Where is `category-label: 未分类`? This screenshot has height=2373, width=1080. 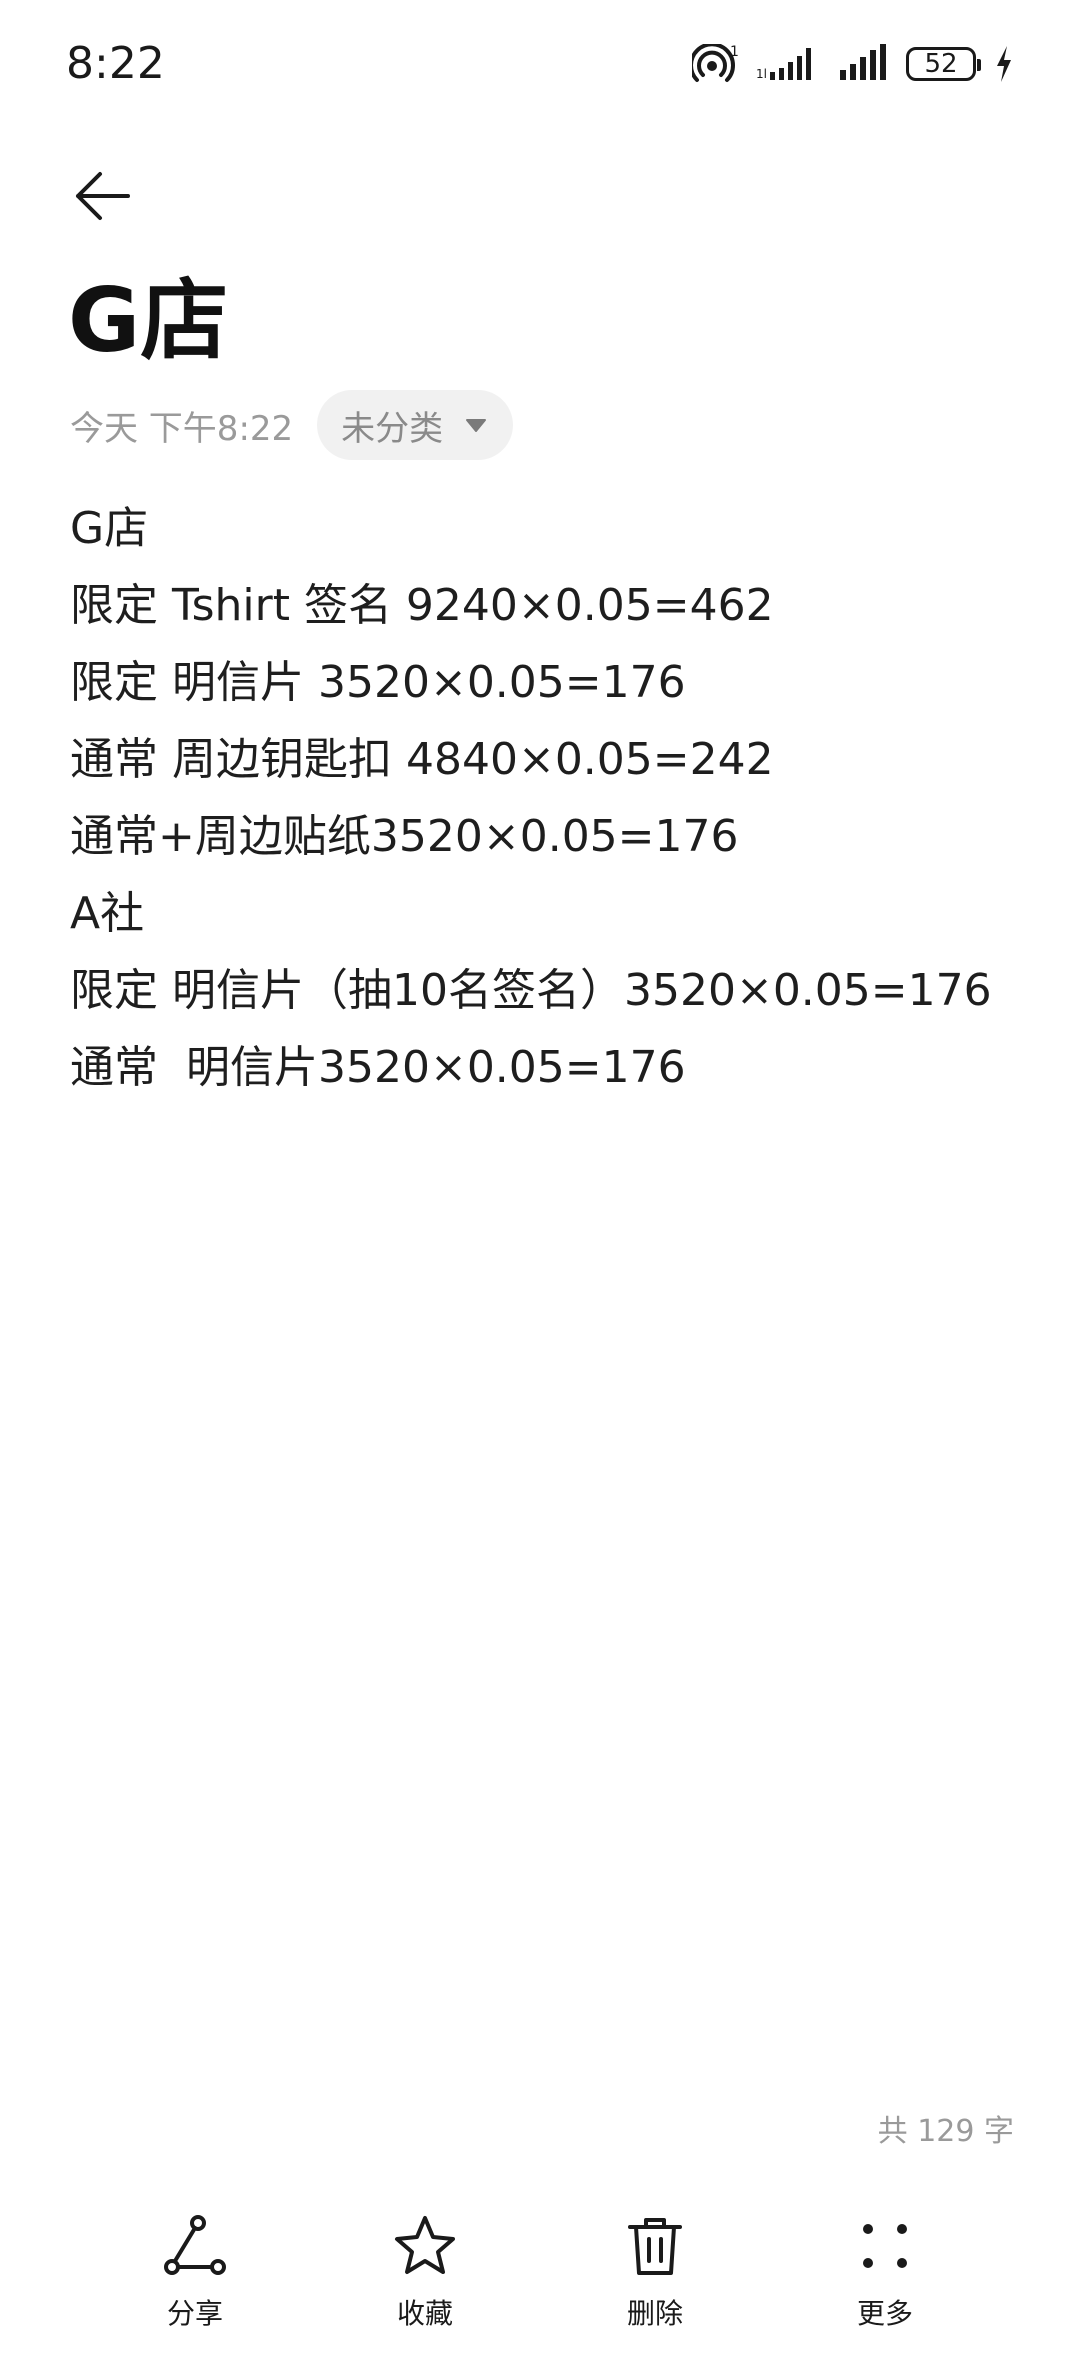 category-label: 未分类 is located at coordinates (392, 428).